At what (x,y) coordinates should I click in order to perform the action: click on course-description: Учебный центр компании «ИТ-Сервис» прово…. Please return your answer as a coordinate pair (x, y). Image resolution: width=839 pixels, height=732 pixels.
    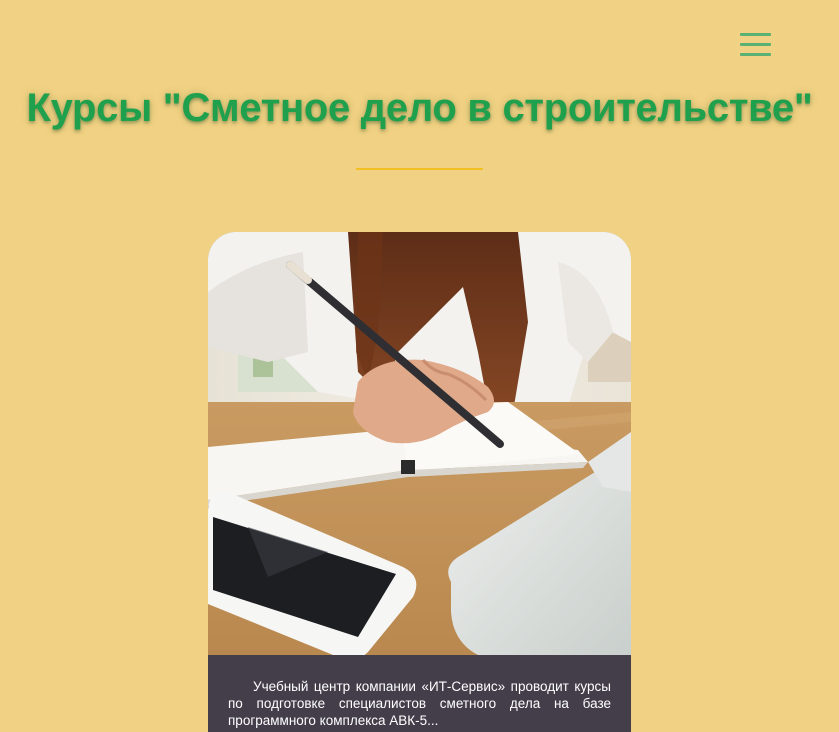
    Looking at the image, I should click on (419, 703).